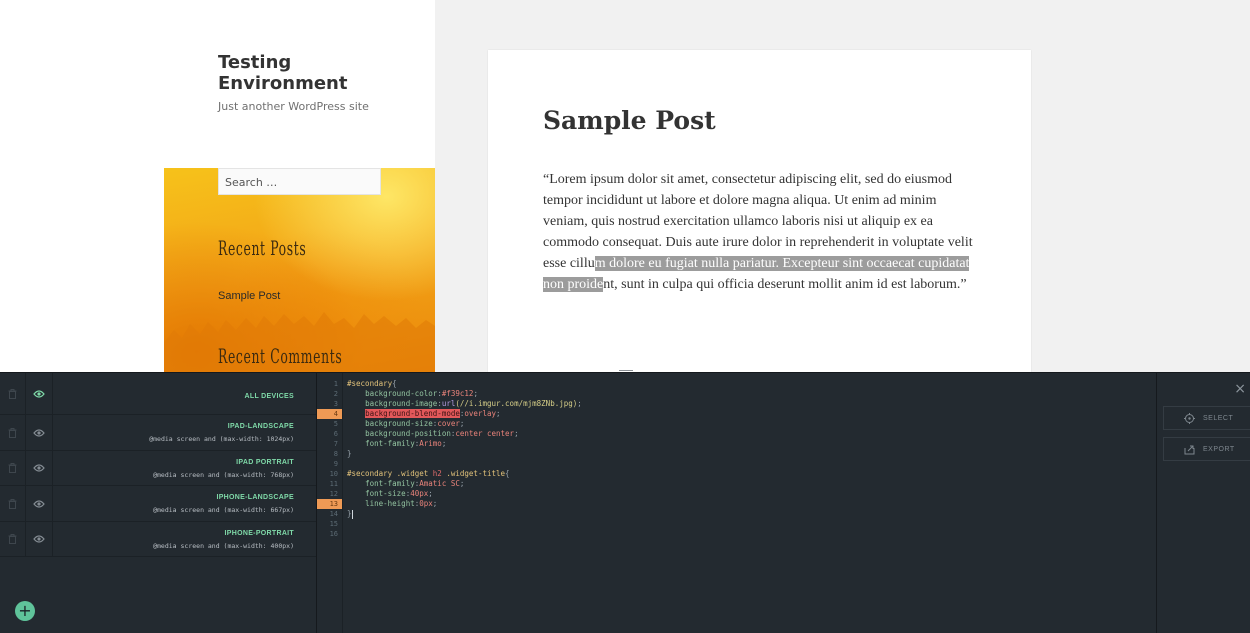 The width and height of the screenshot is (1250, 633). I want to click on line-number: 11, so click(333, 484).